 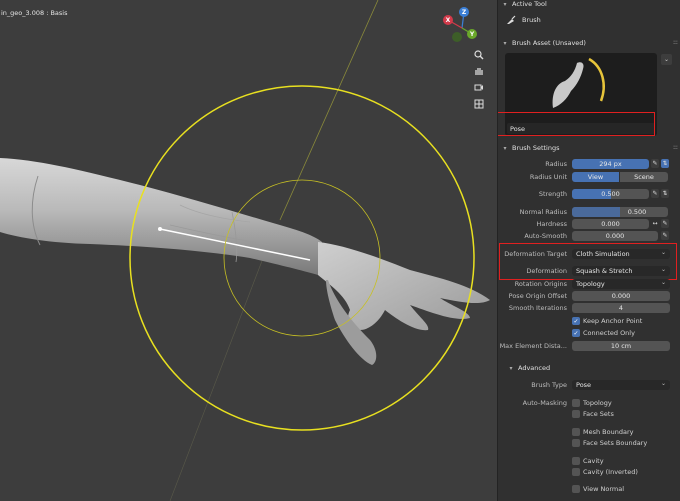 I want to click on pose-origin-offset-field: 0.000, so click(x=621, y=296).